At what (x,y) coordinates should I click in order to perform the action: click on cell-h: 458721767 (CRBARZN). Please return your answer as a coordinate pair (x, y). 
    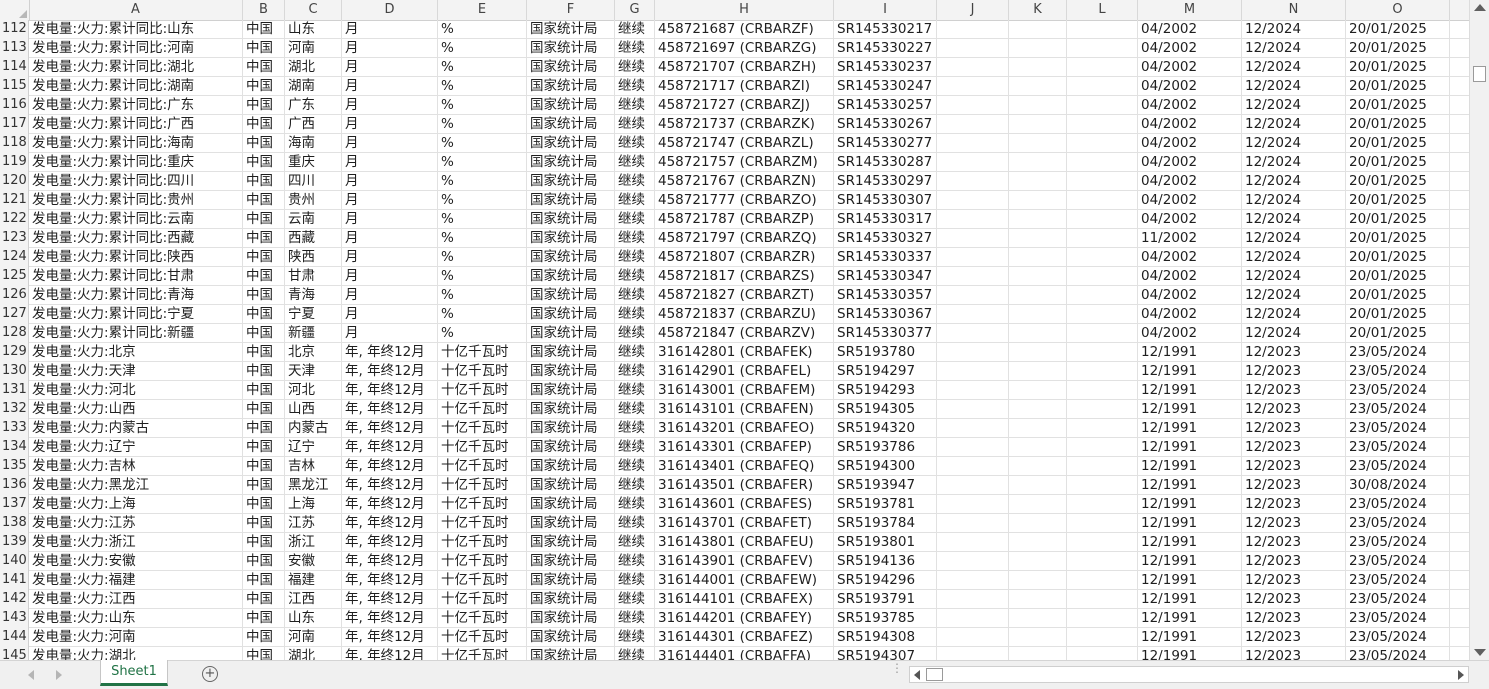
    Looking at the image, I should click on (744, 181).